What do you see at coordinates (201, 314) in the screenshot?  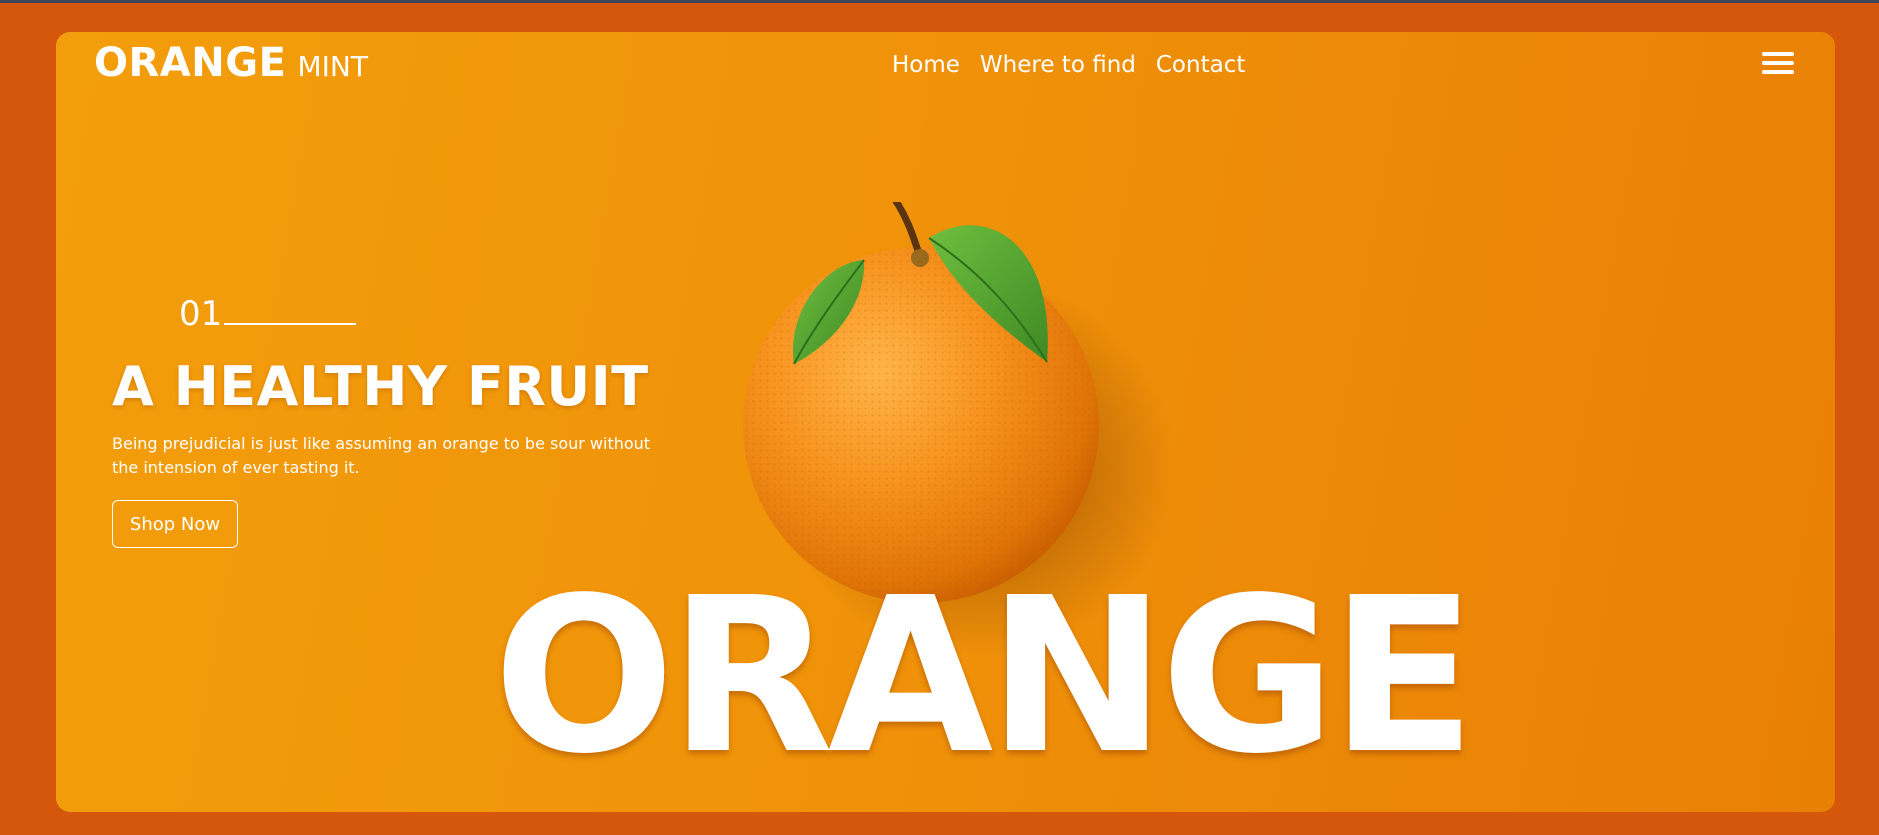 I see `slide-number: 01` at bounding box center [201, 314].